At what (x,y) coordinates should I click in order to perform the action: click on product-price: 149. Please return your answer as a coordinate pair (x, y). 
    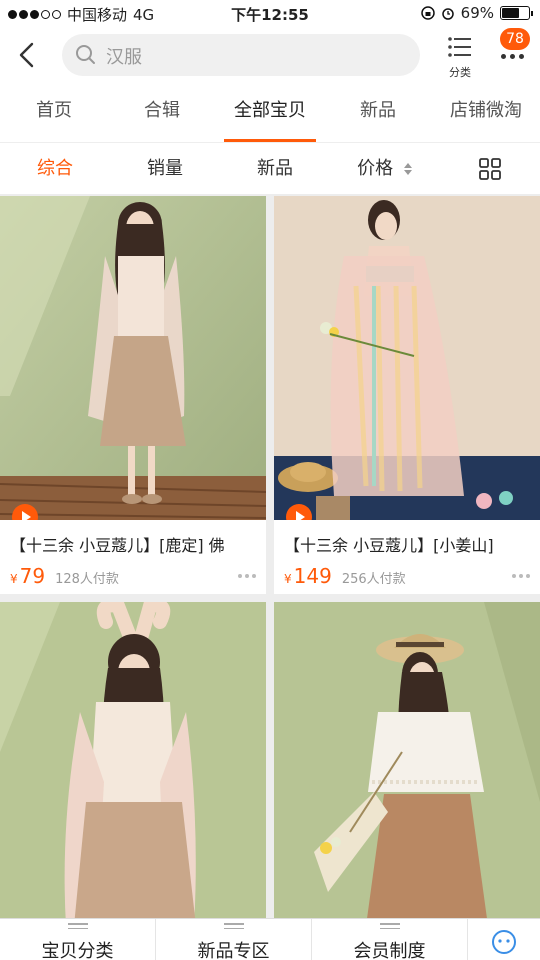
    Looking at the image, I should click on (312, 576).